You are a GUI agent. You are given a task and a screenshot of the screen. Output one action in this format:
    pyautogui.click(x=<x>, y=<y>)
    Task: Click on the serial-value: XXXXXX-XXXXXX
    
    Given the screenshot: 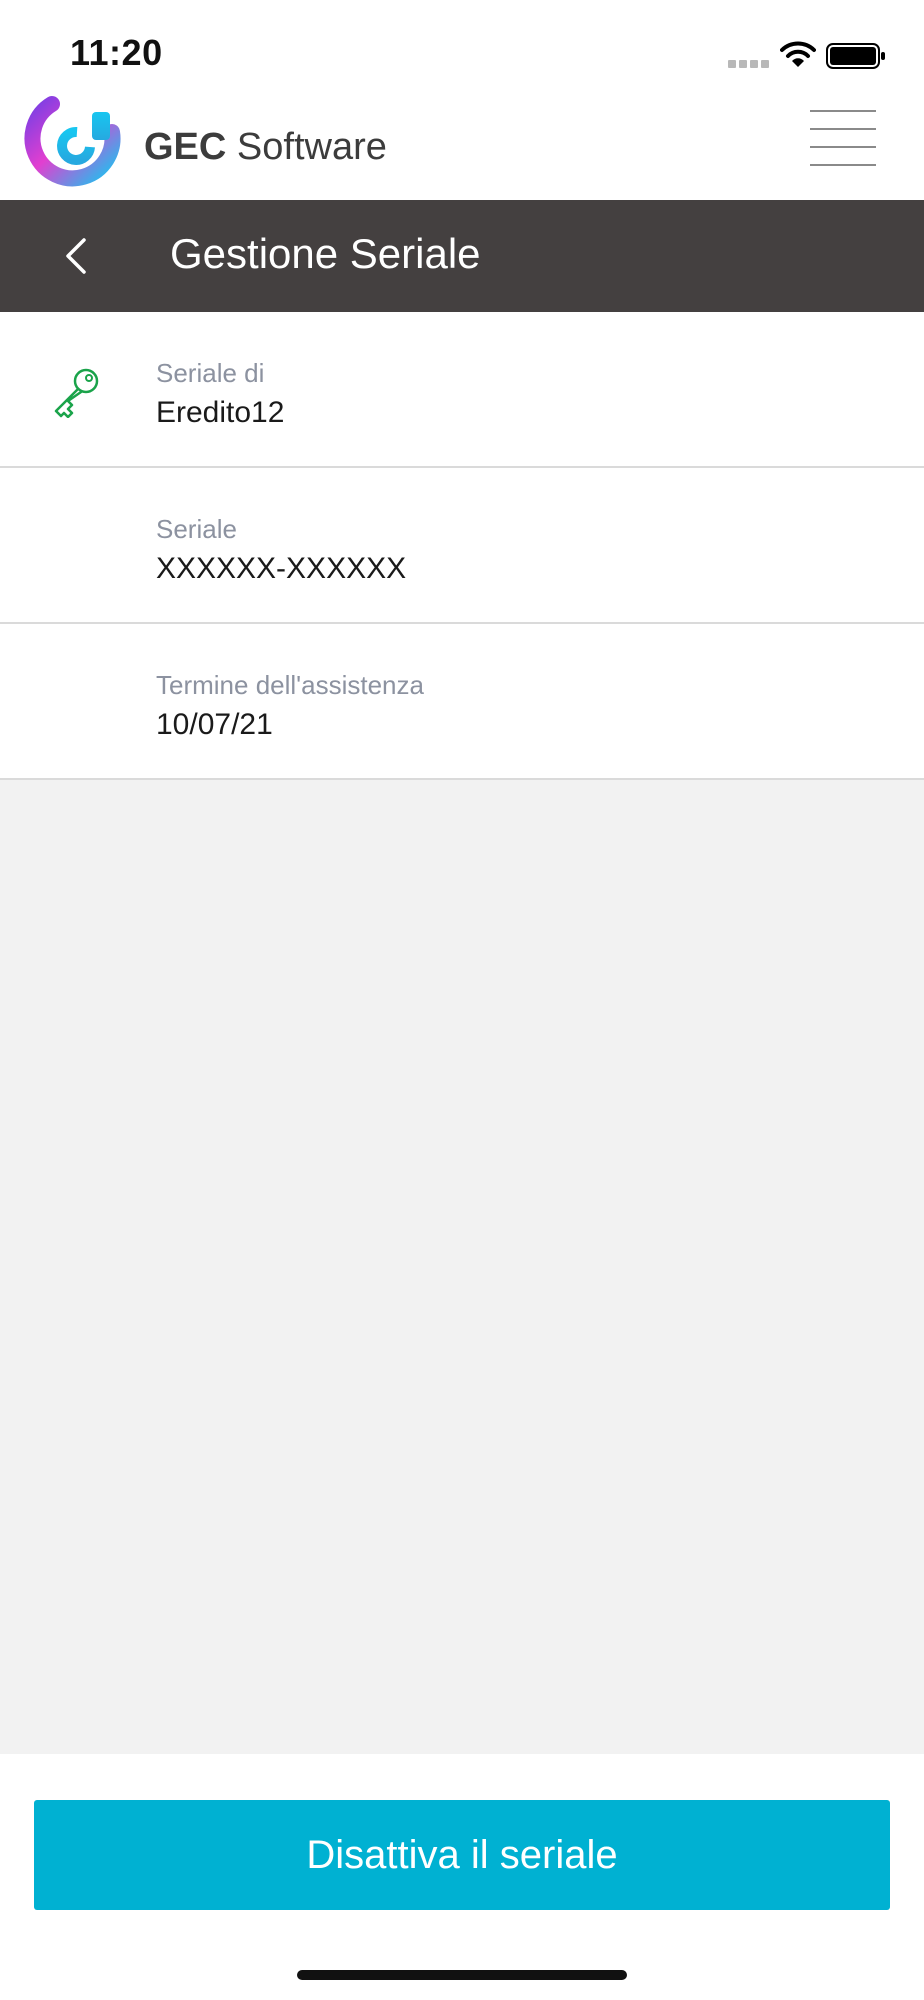 What is the action you would take?
    pyautogui.click(x=281, y=568)
    